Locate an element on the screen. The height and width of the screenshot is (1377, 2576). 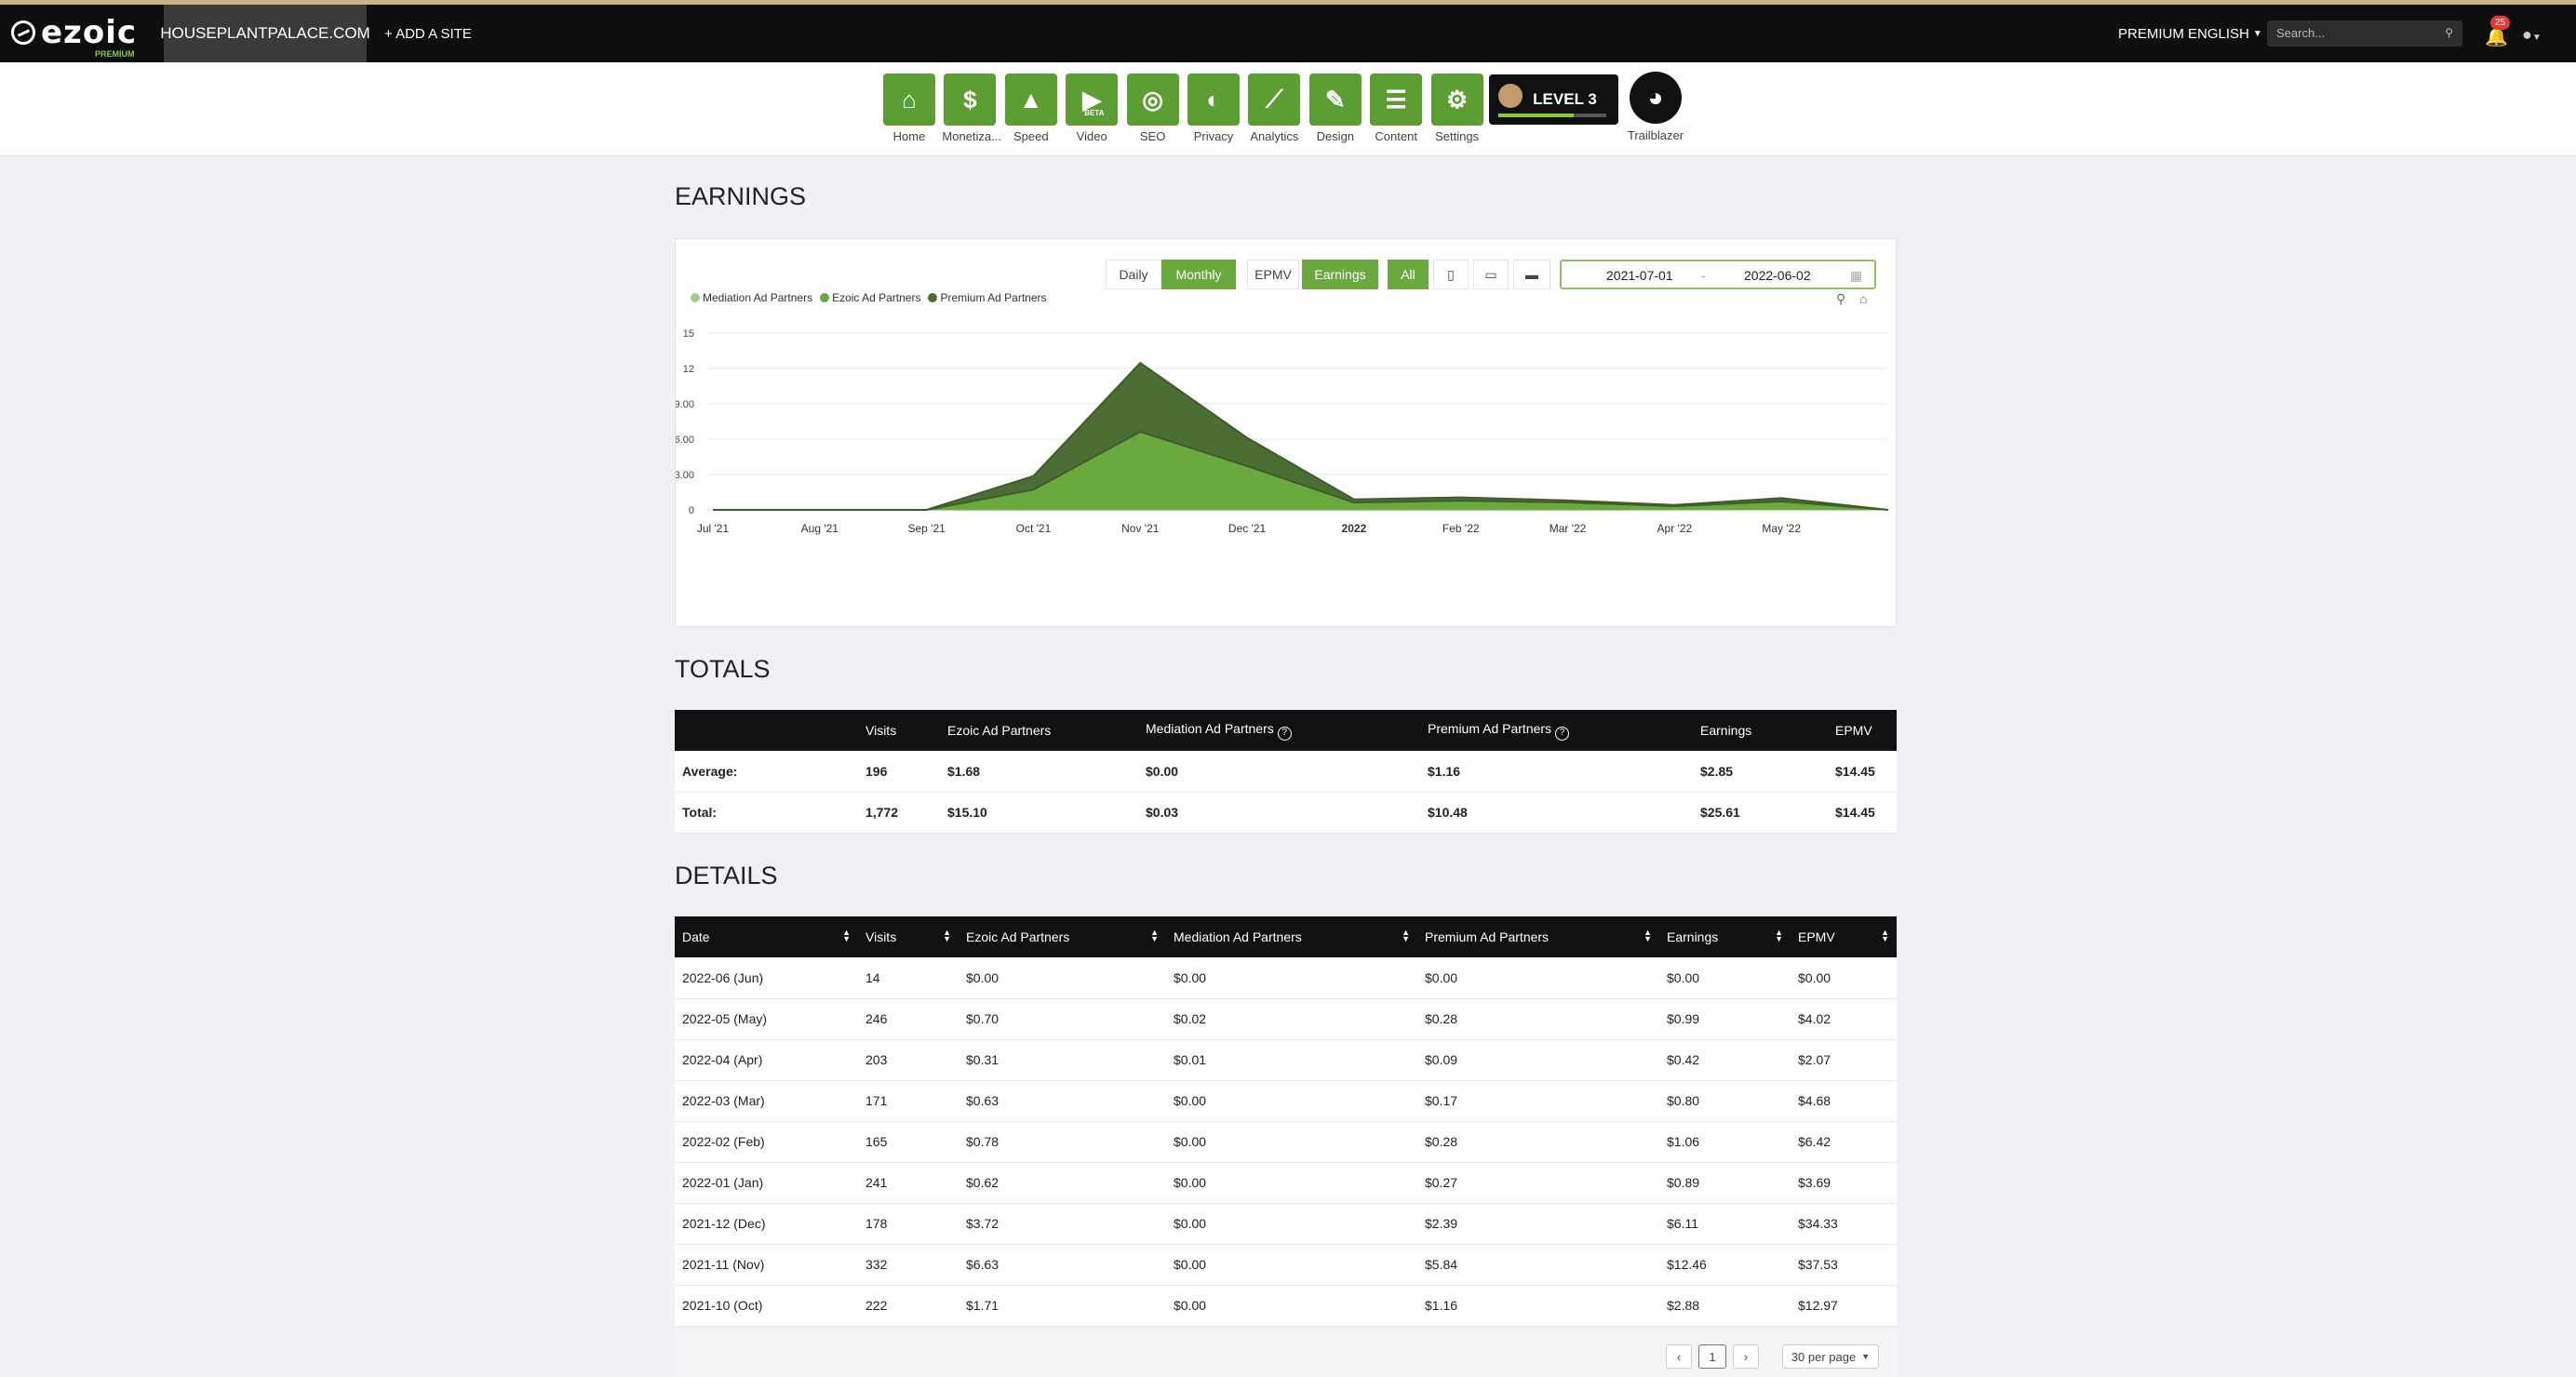
table-row: Average: 196 $1.68 $0.00 $1.16 $2.85 $14.45 is located at coordinates (1286, 772).